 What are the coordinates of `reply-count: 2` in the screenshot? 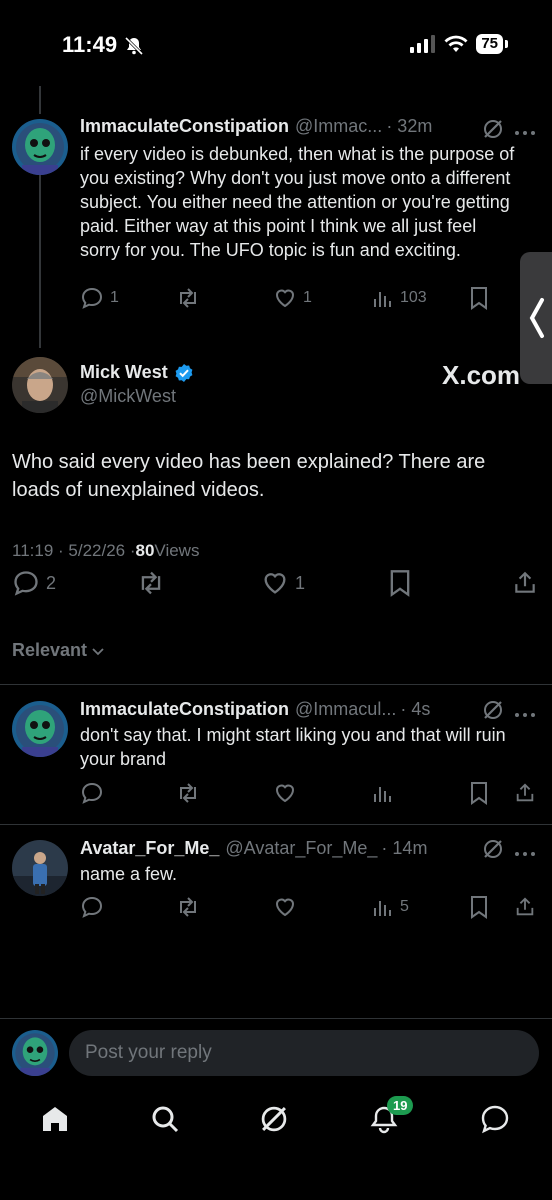 It's located at (51, 582).